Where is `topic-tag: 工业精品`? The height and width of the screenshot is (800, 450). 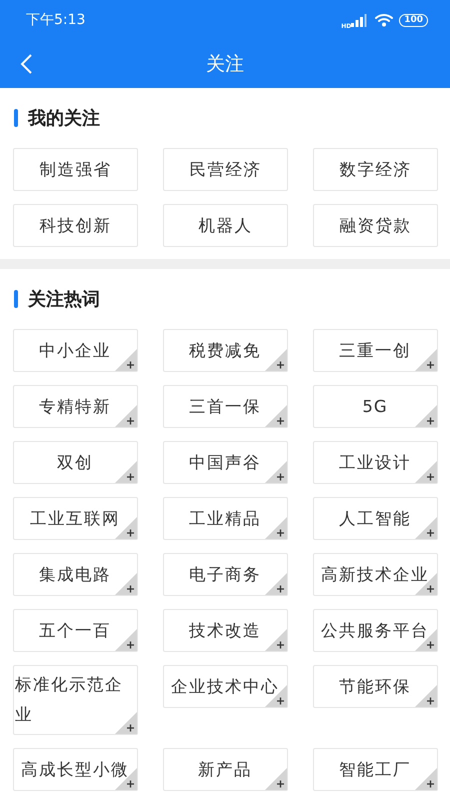
topic-tag: 工业精品 is located at coordinates (225, 518).